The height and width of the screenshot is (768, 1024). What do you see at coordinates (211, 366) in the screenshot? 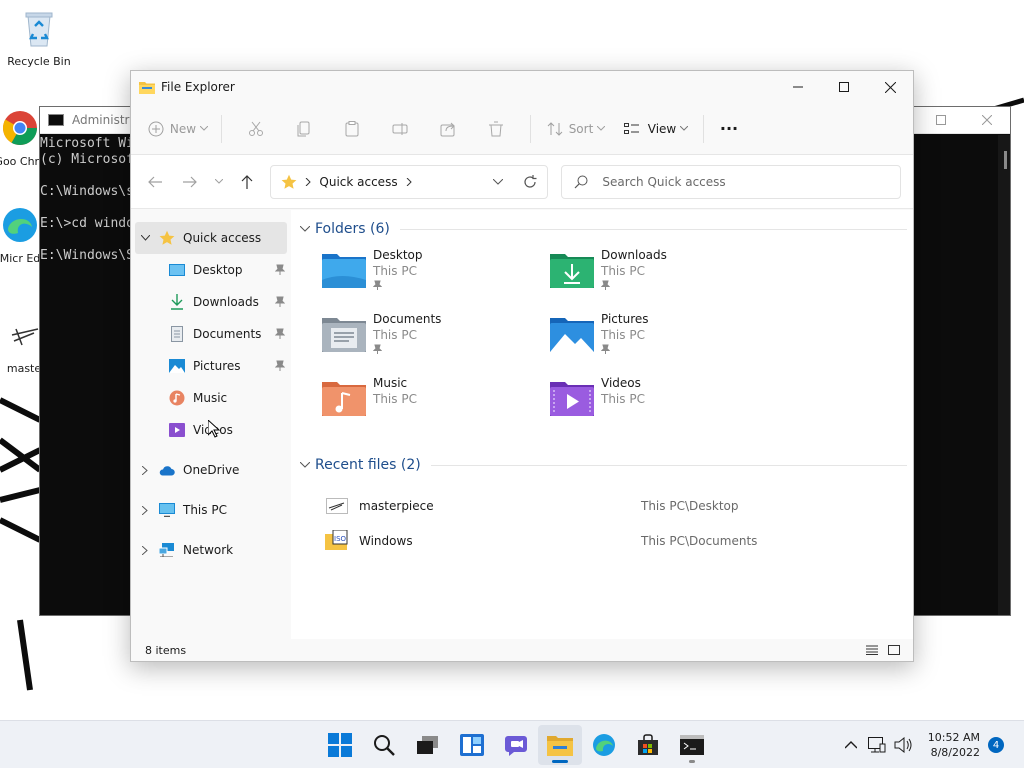
I see `sidebar-item-pictures: Pictures` at bounding box center [211, 366].